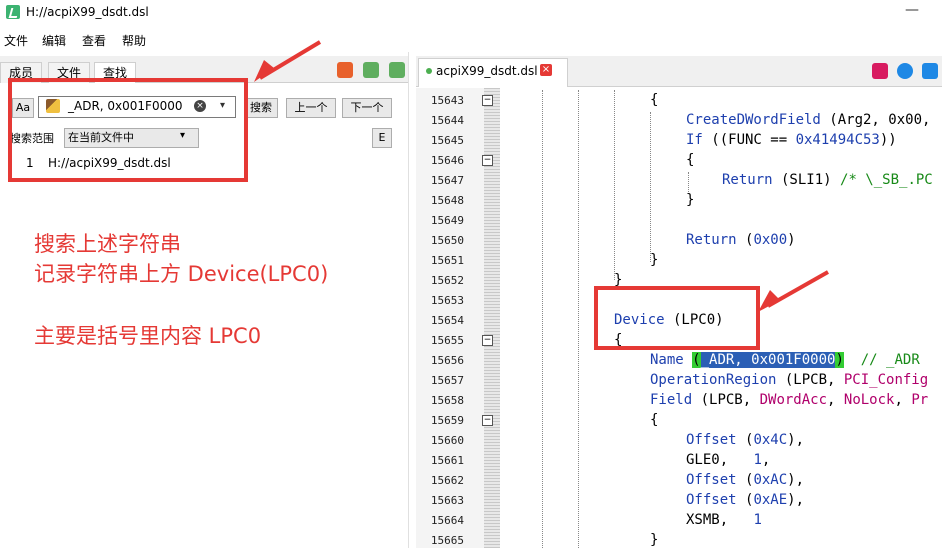 This screenshot has height=548, width=942. I want to click on back-arrow-icon, so click(371, 70).